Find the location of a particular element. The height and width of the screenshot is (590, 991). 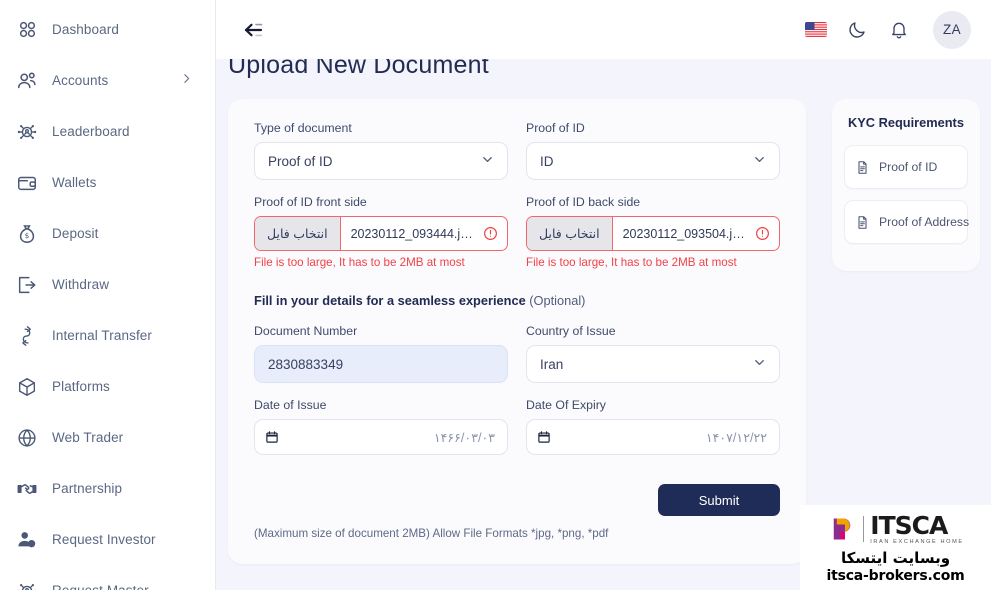

money-bag-icon: $ is located at coordinates (27, 234).